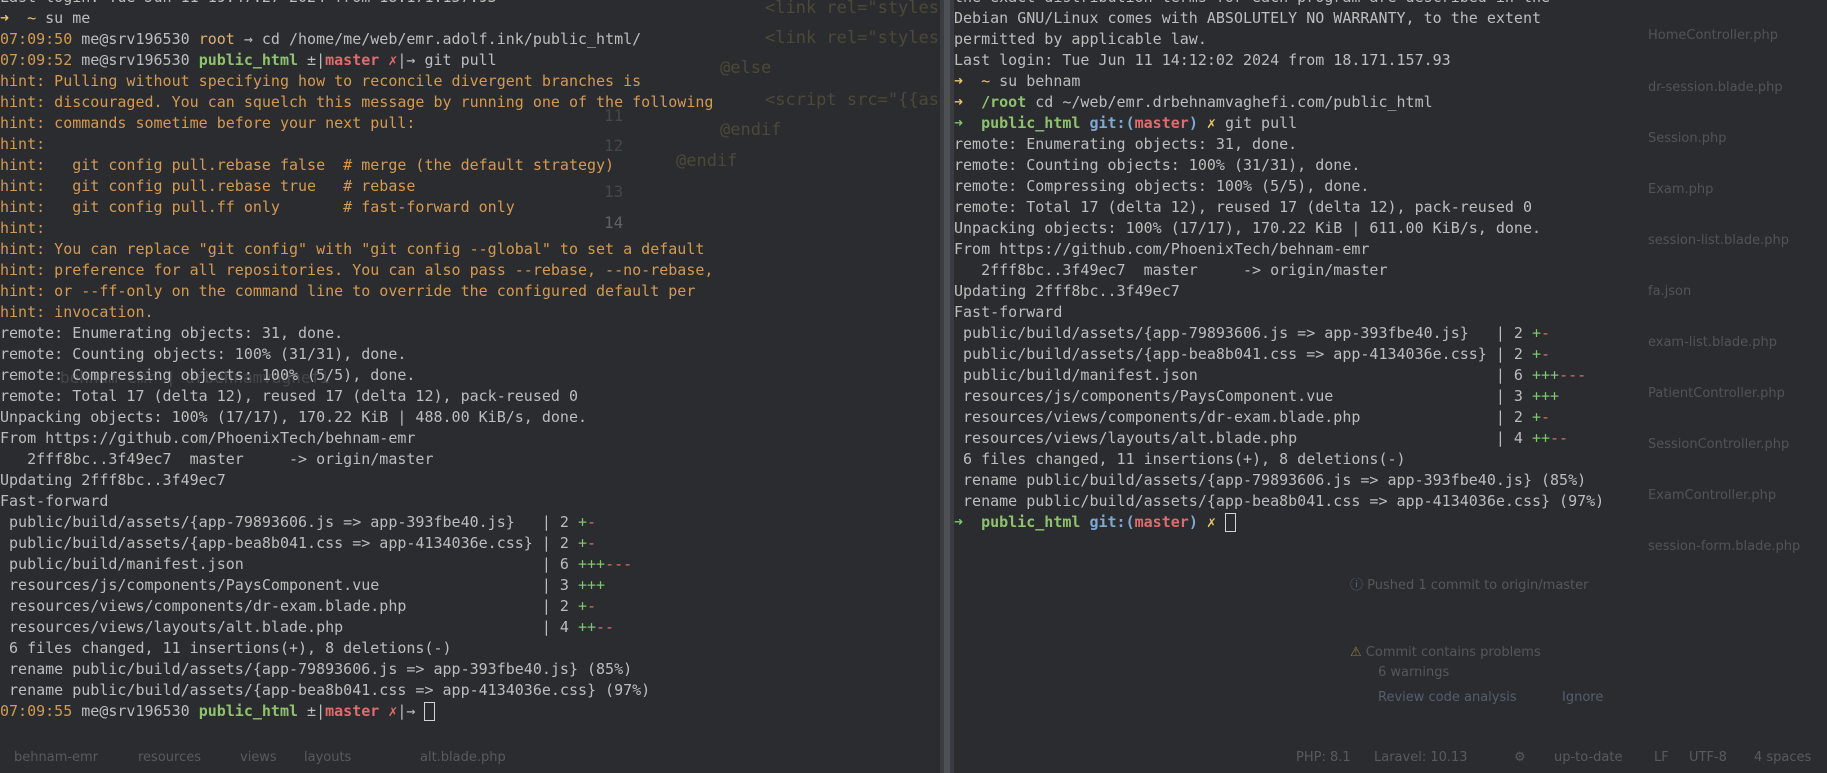 Image resolution: width=1827 pixels, height=773 pixels. What do you see at coordinates (56, 757) in the screenshot?
I see `breadcrumb-item: behnam-emr` at bounding box center [56, 757].